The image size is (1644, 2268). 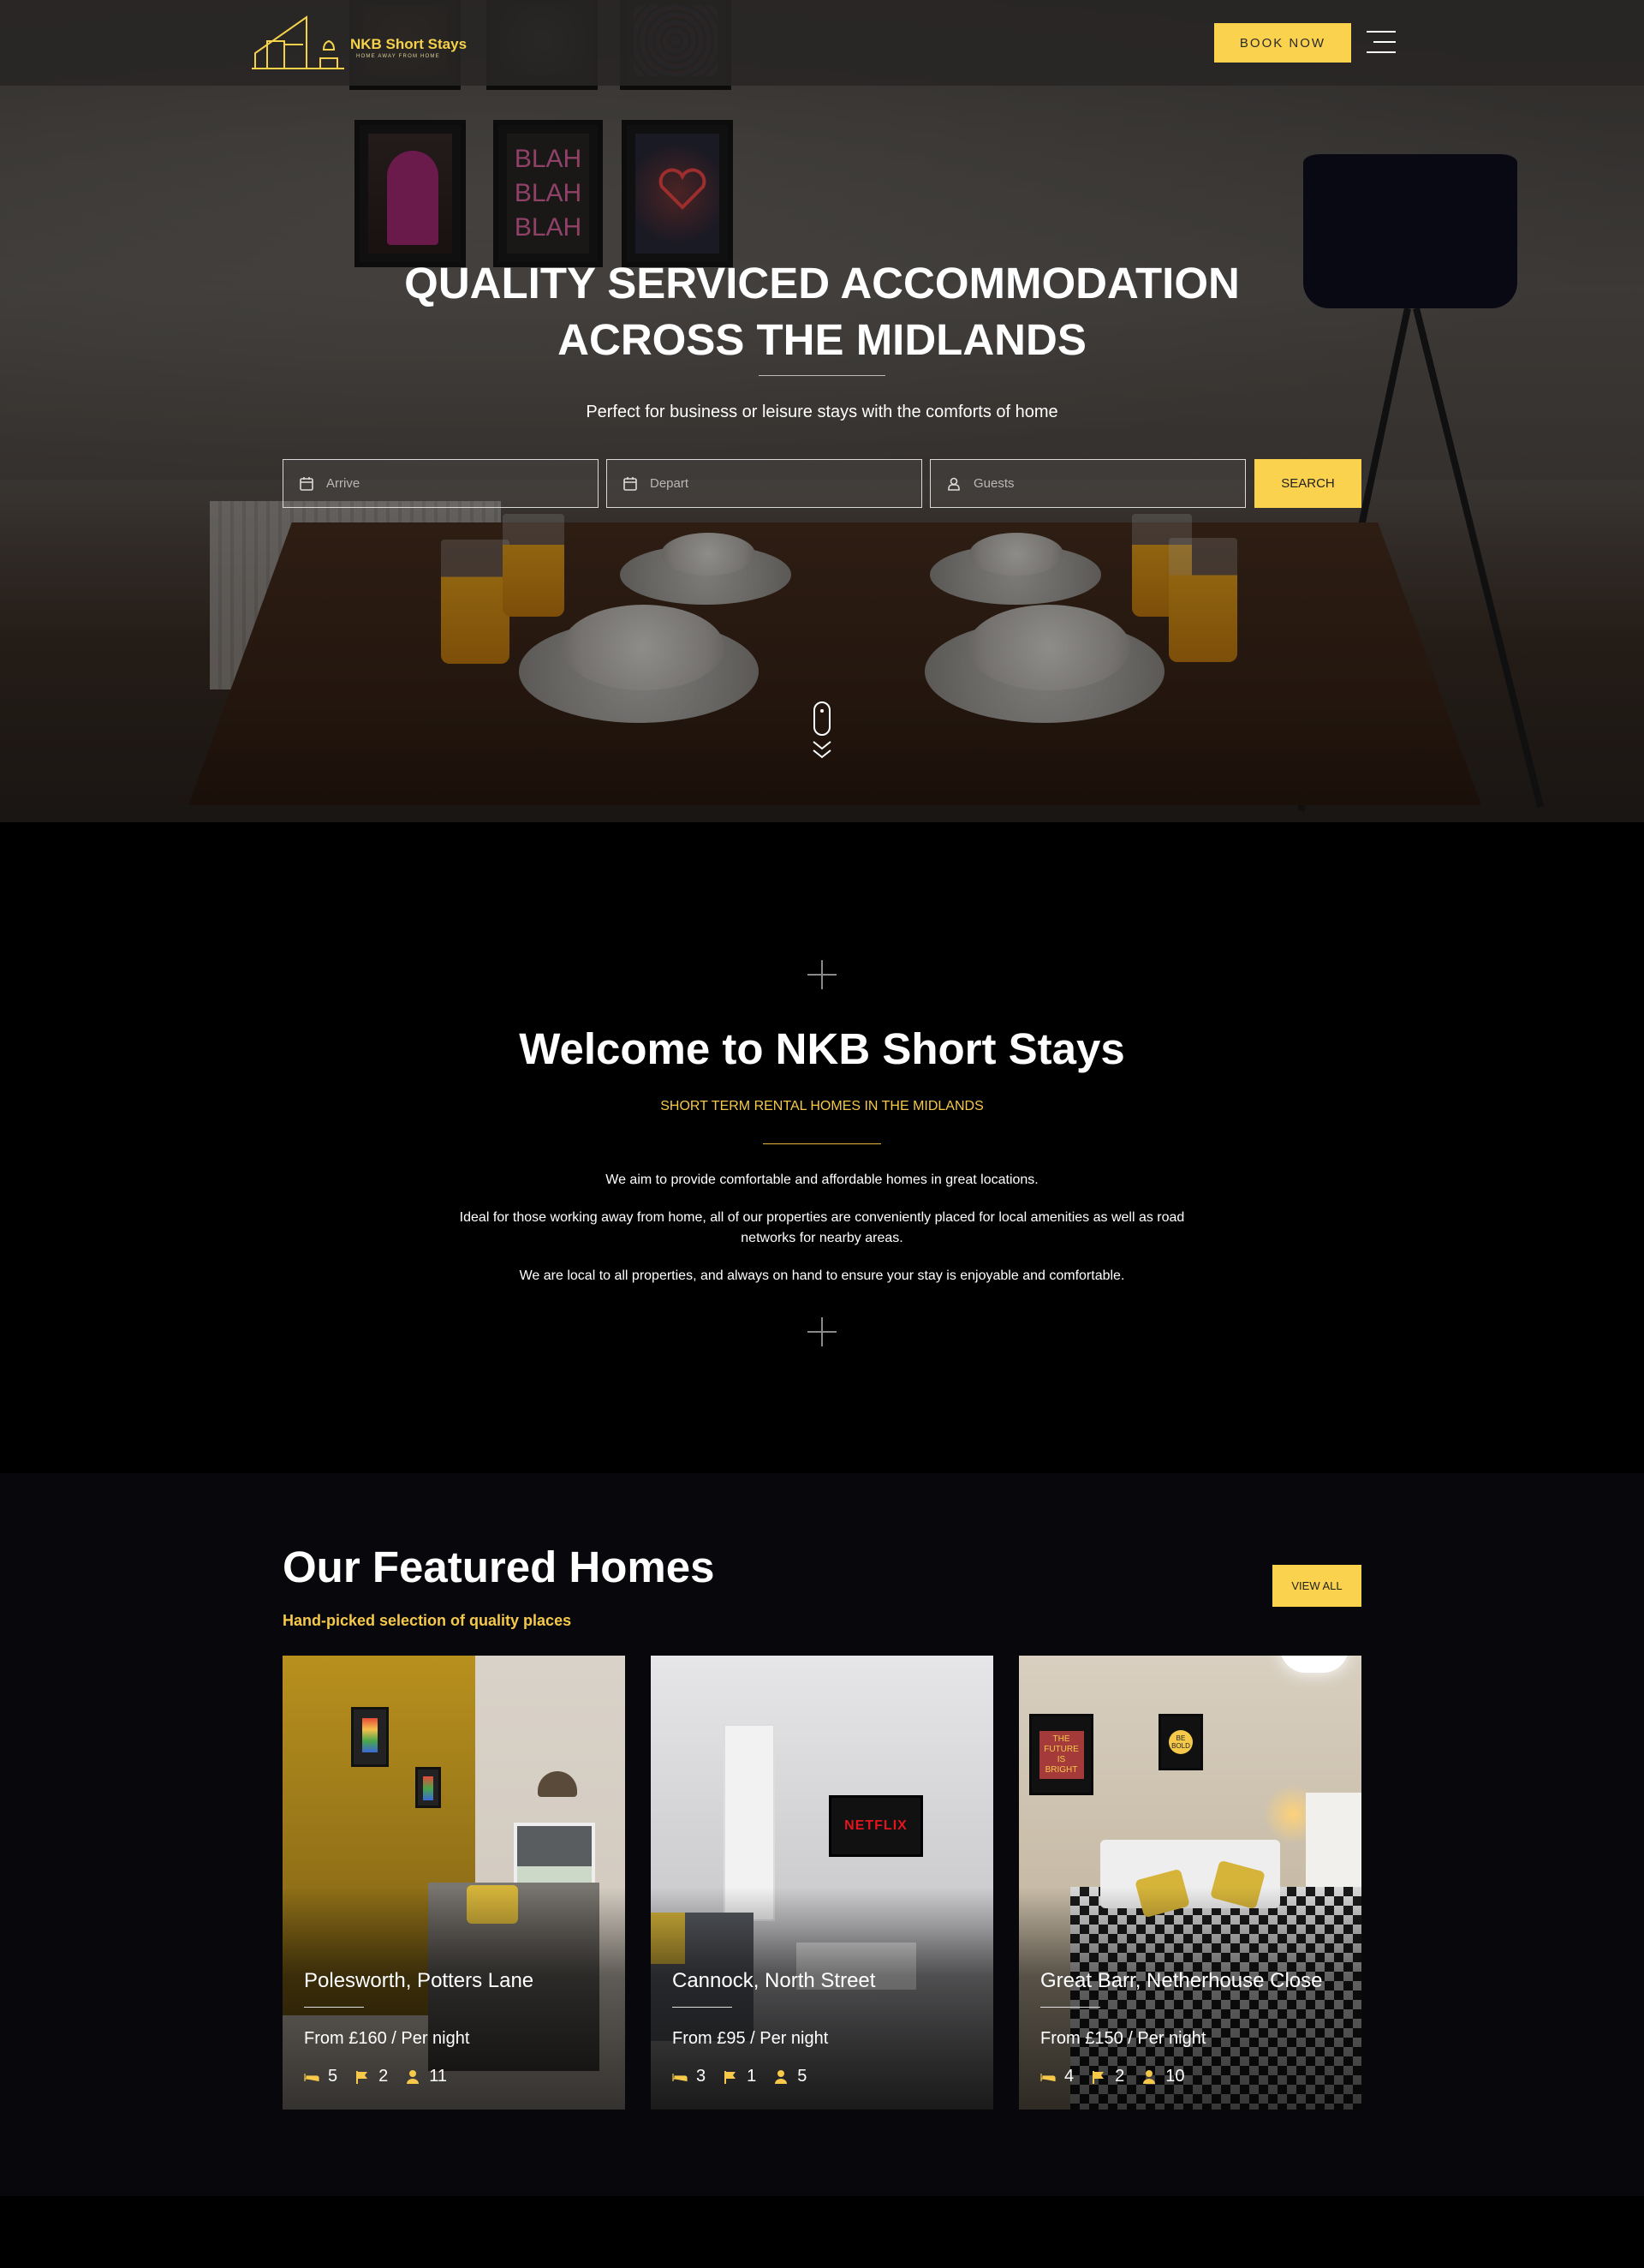 I want to click on footer-strip, so click(x=822, y=2232).